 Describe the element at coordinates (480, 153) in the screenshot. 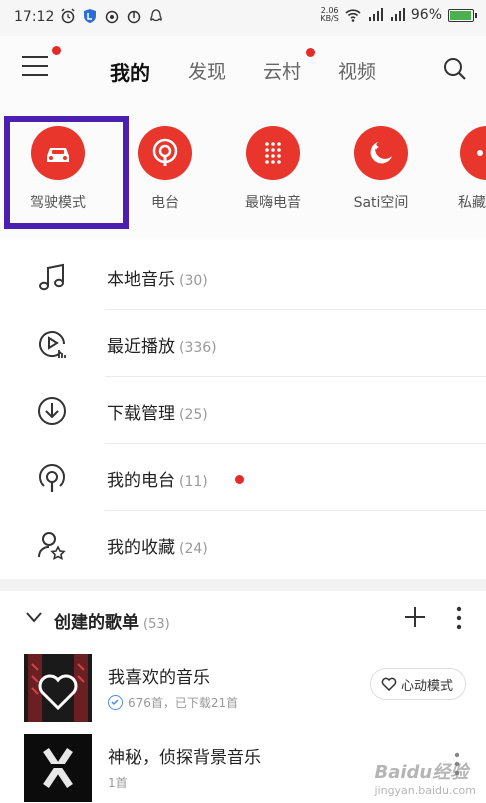

I see `private-icon` at that location.